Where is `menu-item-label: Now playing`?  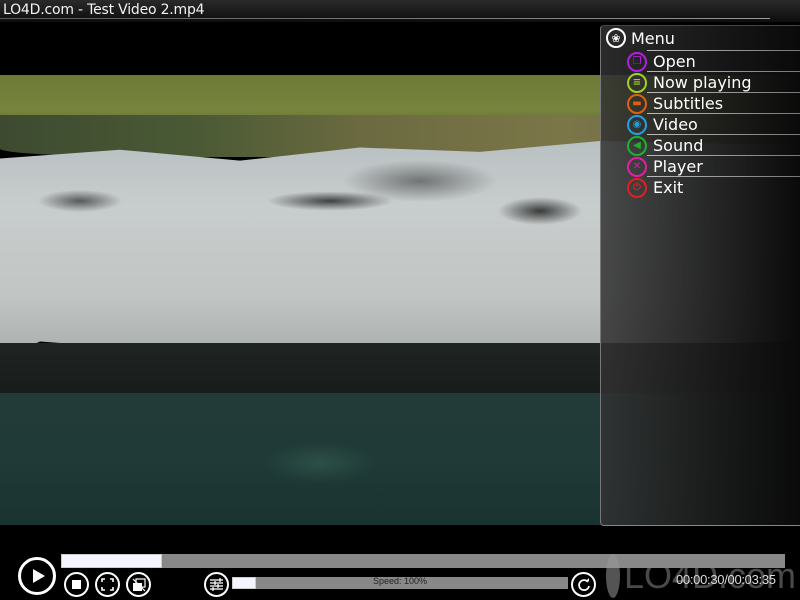
menu-item-label: Now playing is located at coordinates (702, 82).